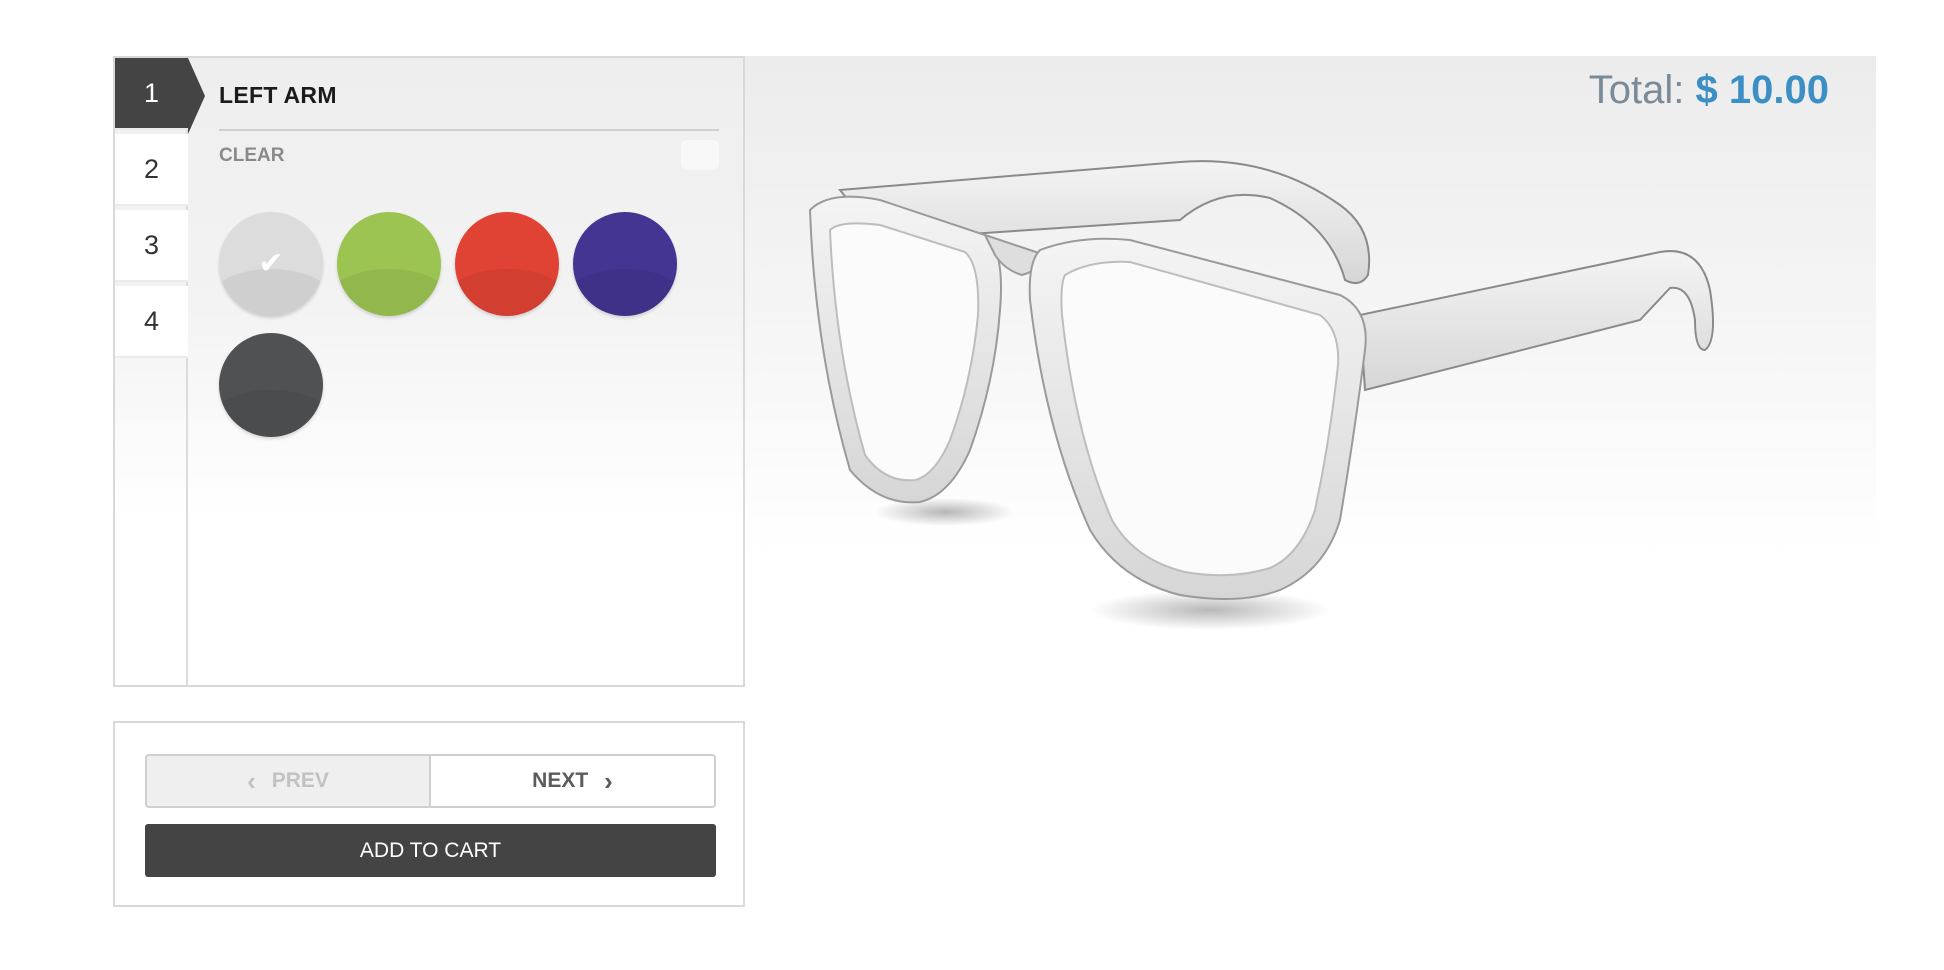 This screenshot has height=970, width=1944. What do you see at coordinates (507, 264) in the screenshot?
I see `swatch-red` at bounding box center [507, 264].